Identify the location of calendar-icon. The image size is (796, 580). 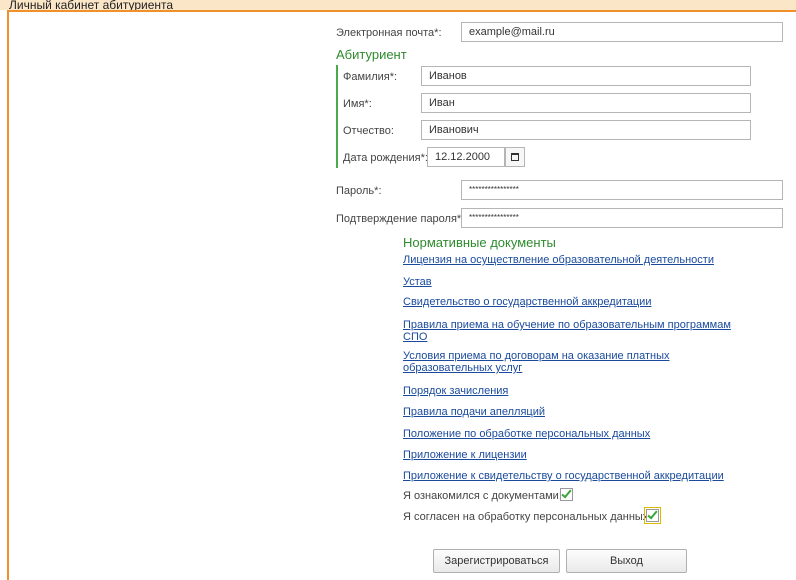
(515, 157).